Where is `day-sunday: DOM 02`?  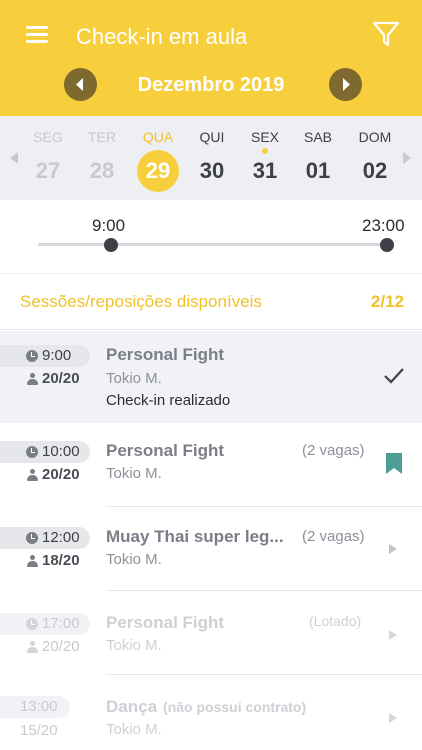
day-sunday: DOM 02 is located at coordinates (375, 158).